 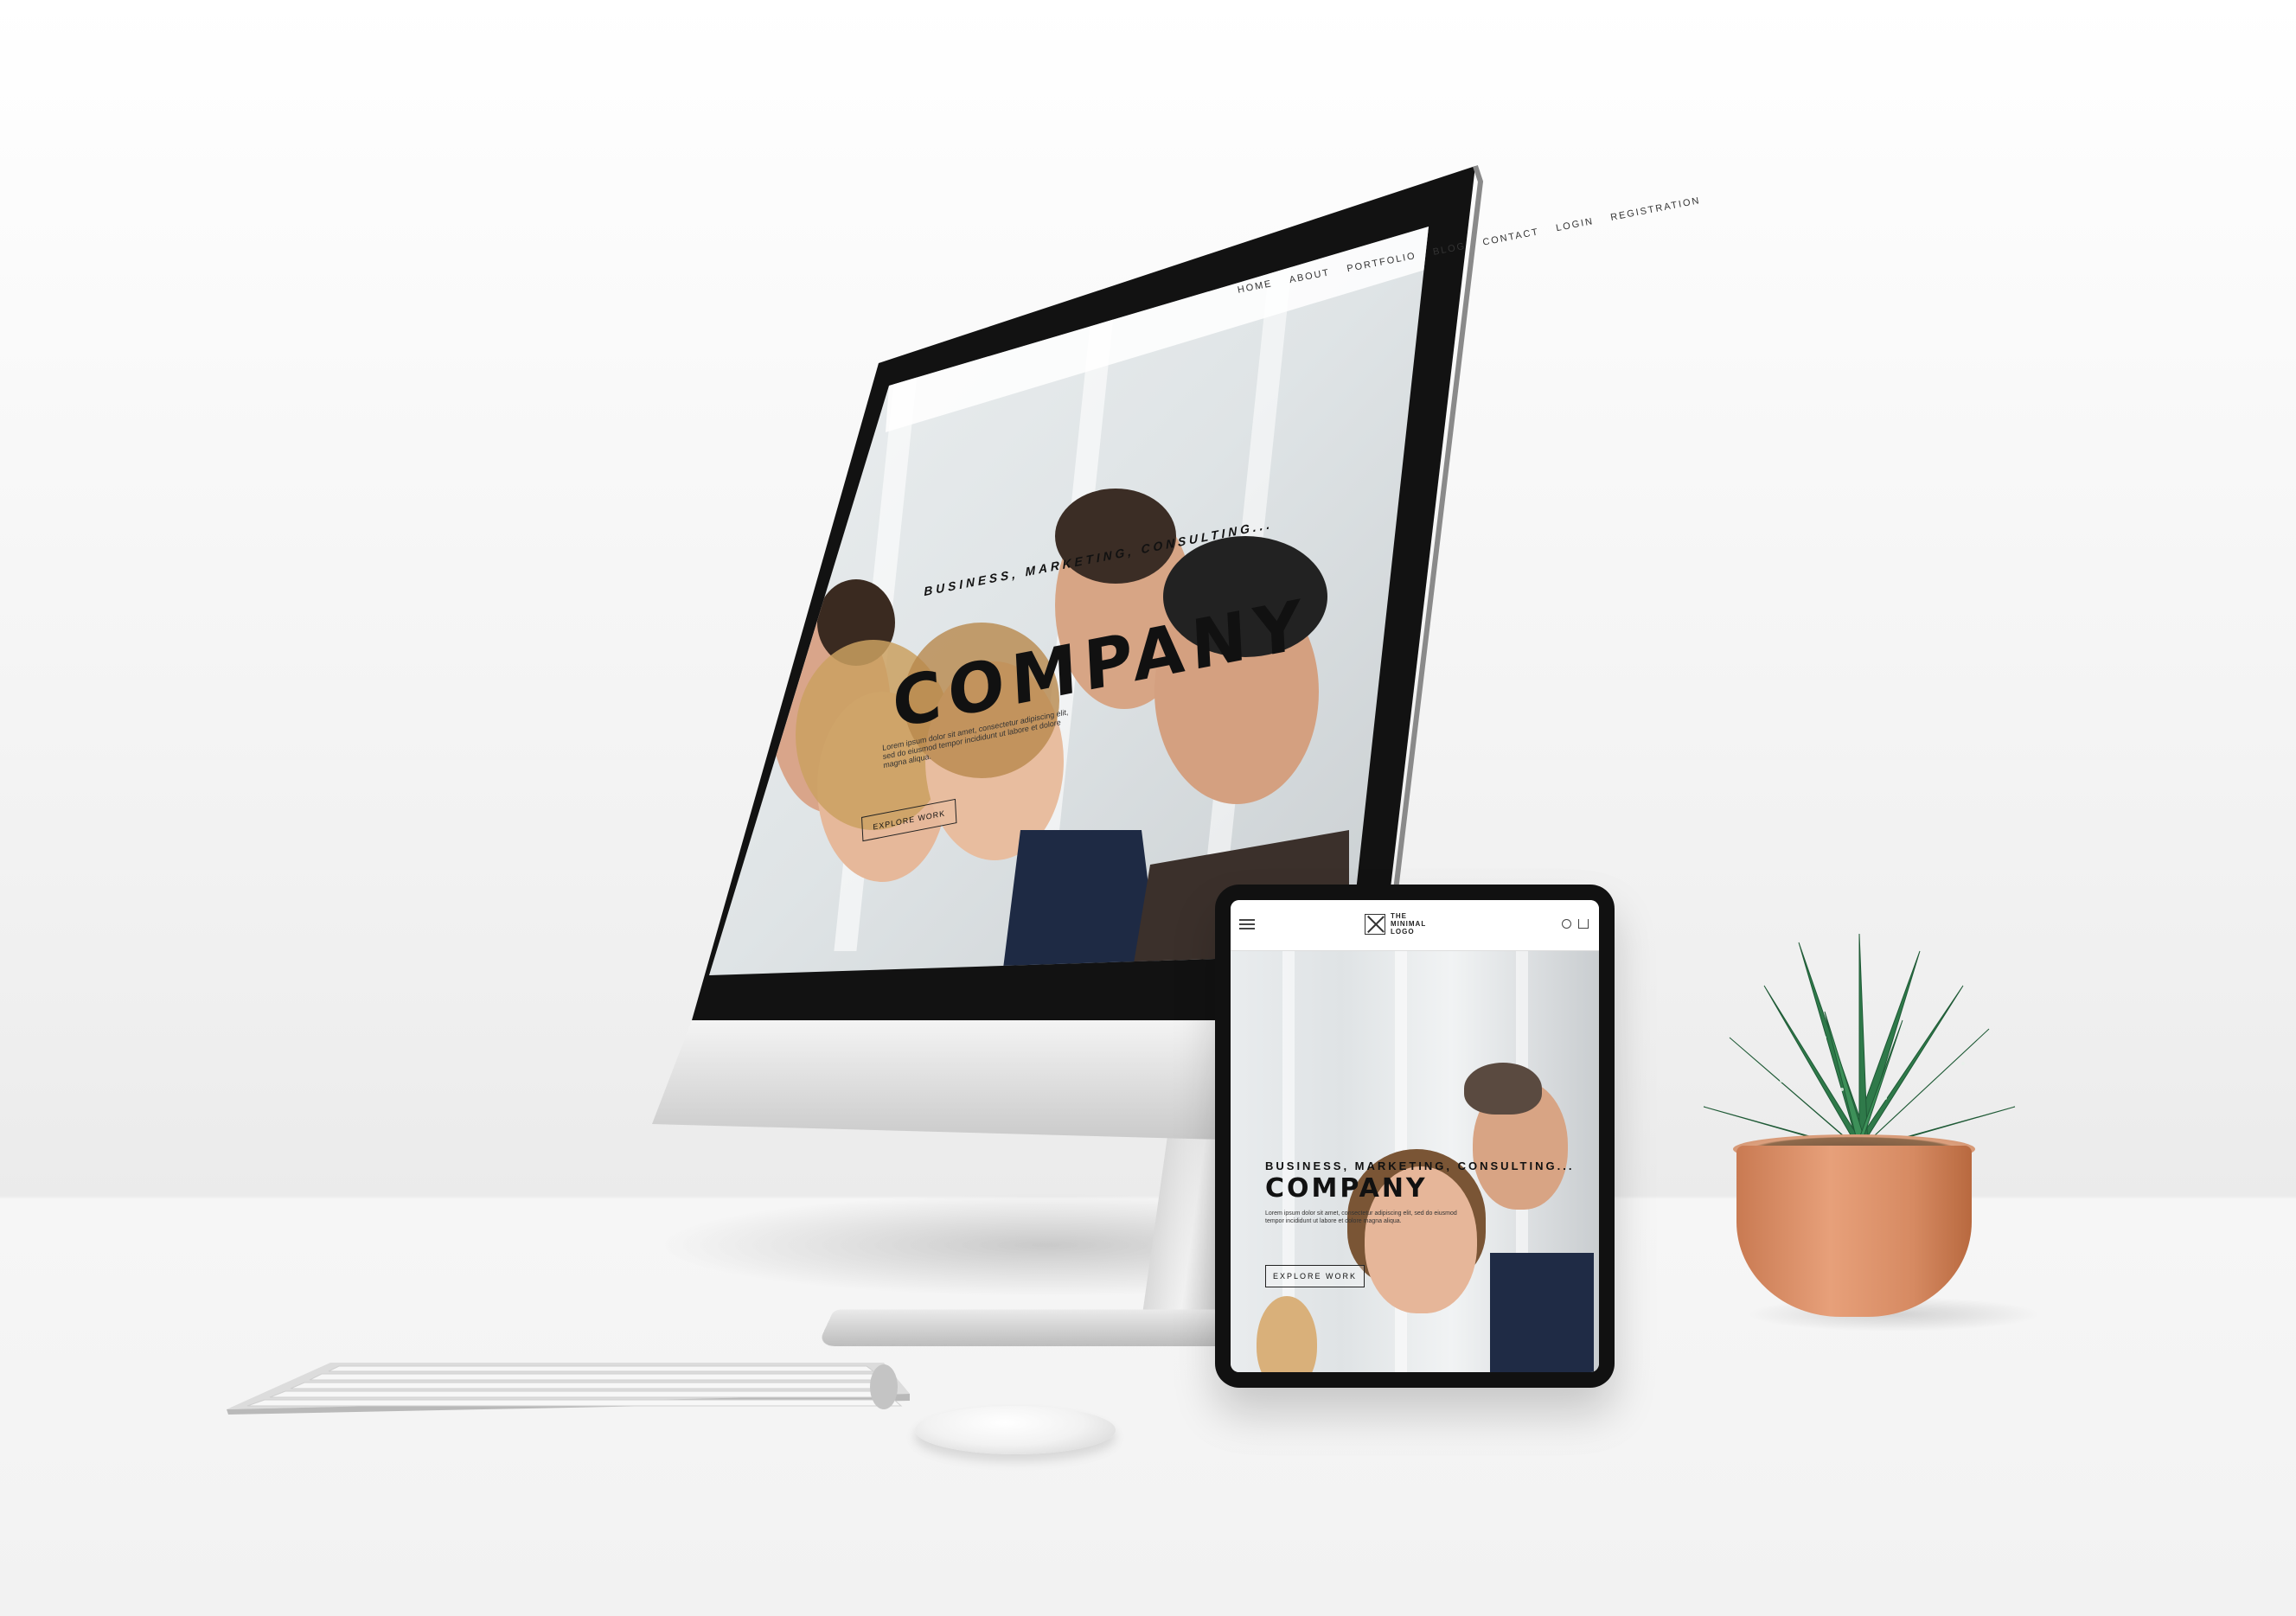 What do you see at coordinates (1542, 1312) in the screenshot?
I see `person-suit` at bounding box center [1542, 1312].